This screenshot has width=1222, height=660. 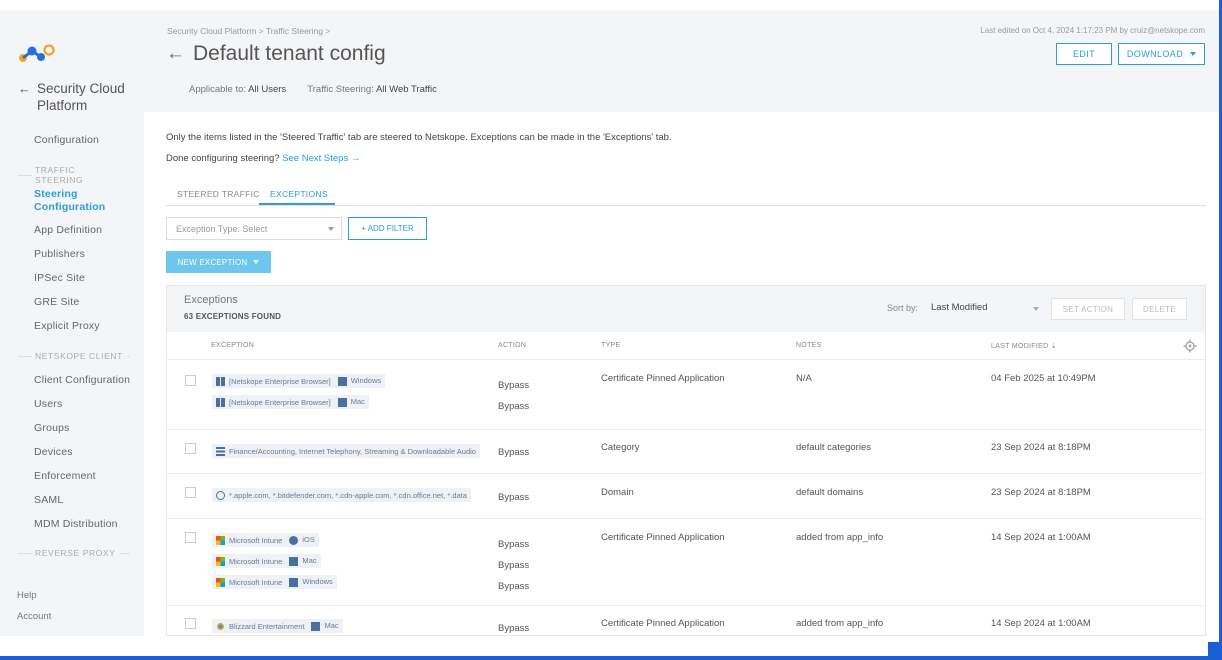 I want to click on new-exception-button: NEW EXCEPTION, so click(x=218, y=262).